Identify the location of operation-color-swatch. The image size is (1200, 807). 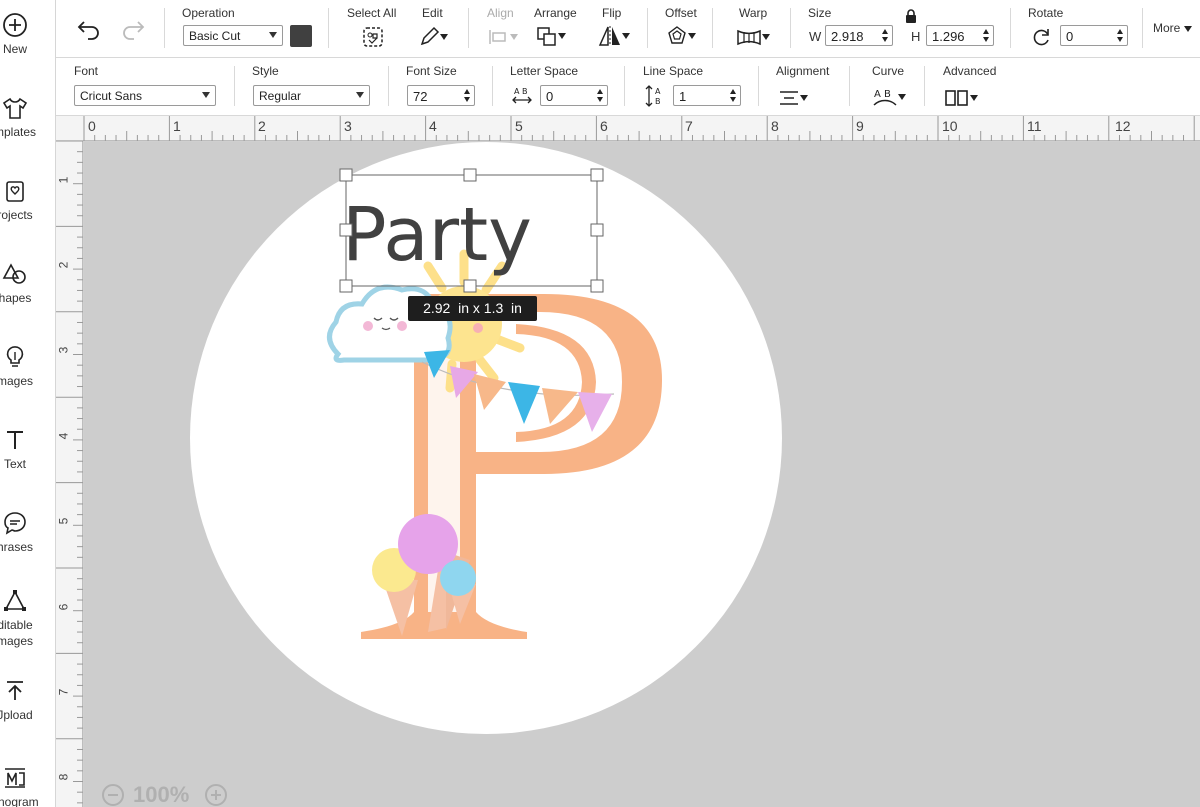
(301, 36).